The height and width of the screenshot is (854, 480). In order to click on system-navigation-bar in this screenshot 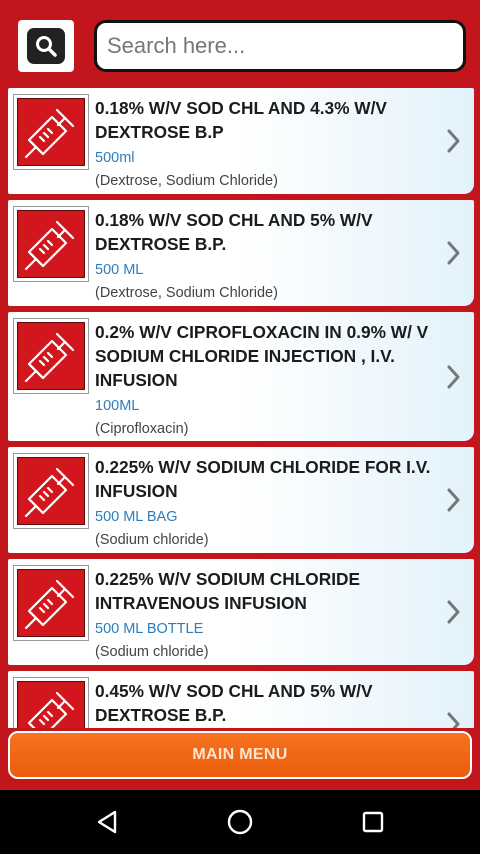, I will do `click(240, 822)`.